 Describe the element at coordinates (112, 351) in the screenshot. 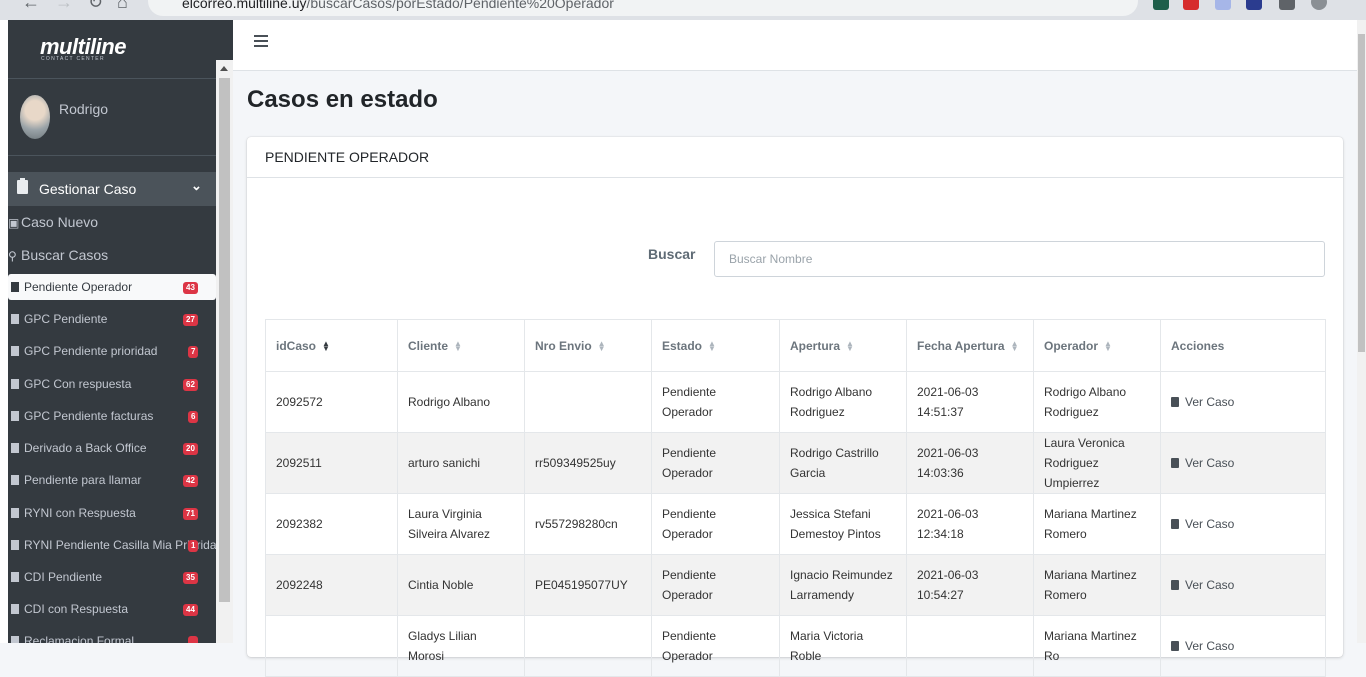

I see `sidebar-item-gpc-pendiente-prioridad: GPC Pendiente prioridad 7` at that location.